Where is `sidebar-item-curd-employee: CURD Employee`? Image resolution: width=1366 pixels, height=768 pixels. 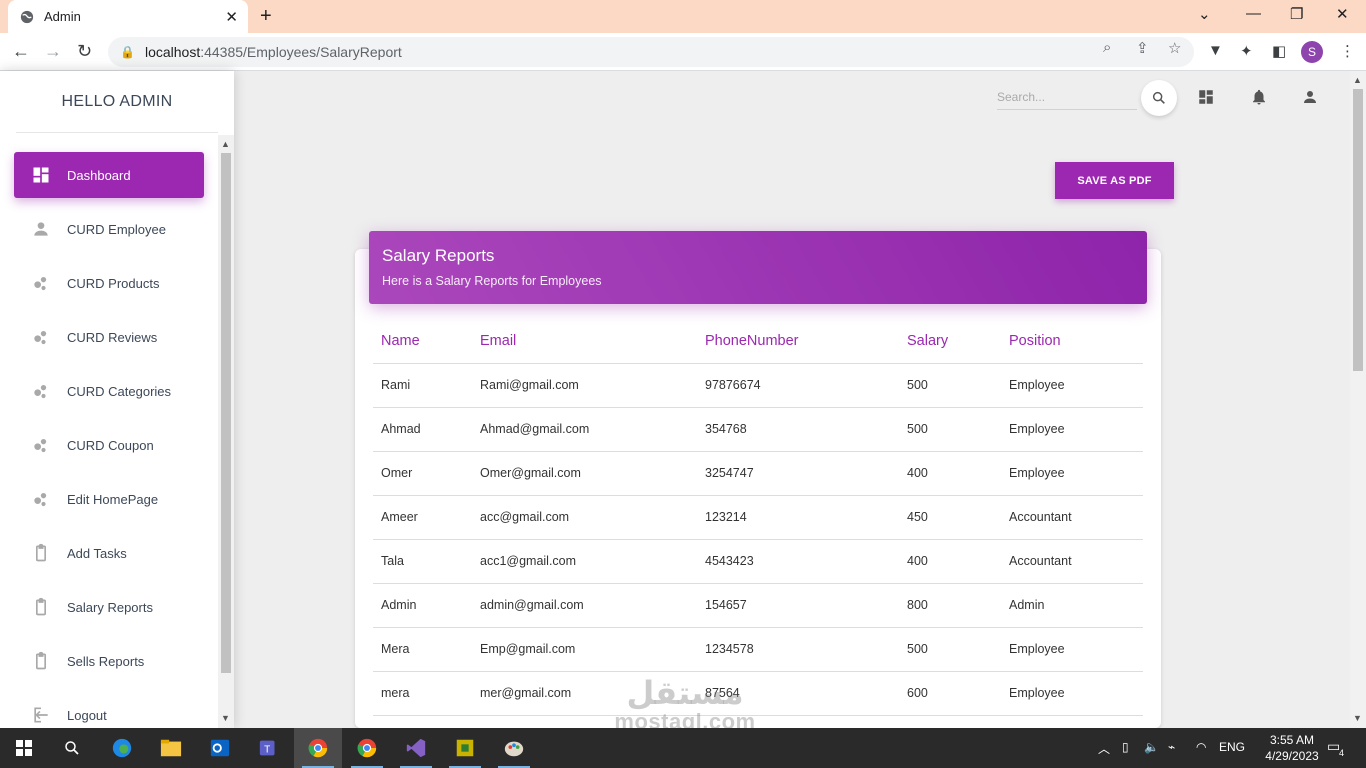
sidebar-item-curd-employee: CURD Employee is located at coordinates (109, 229).